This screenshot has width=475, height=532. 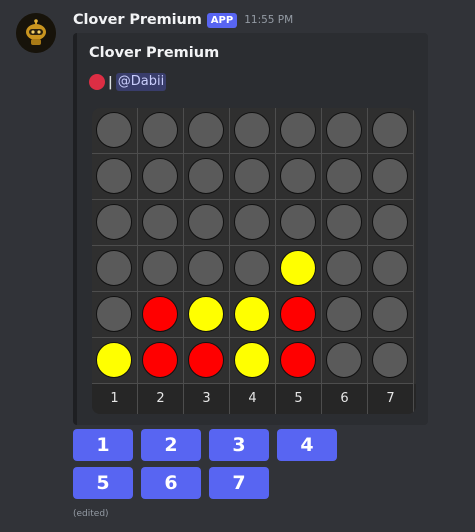 I want to click on column-label: 4, so click(x=253, y=399).